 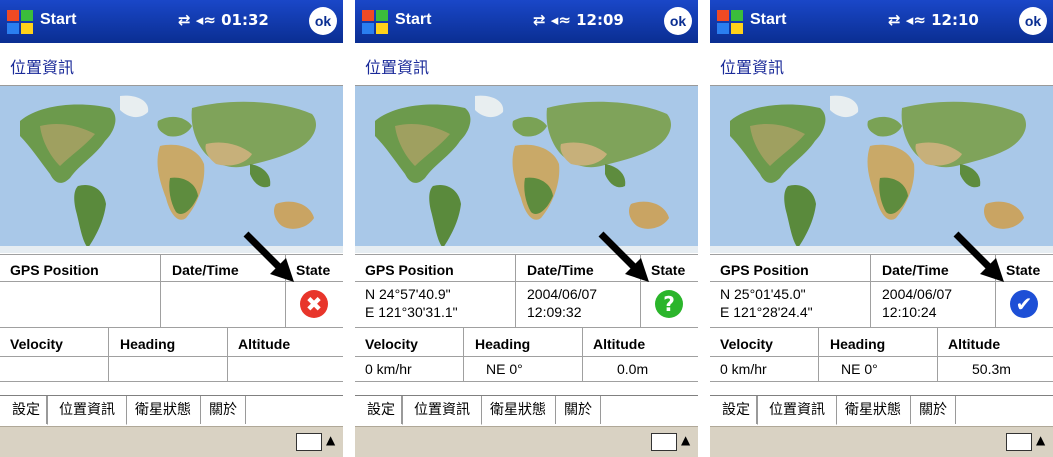 I want to click on longitude-value: E 121°28'24.4", so click(x=766, y=312).